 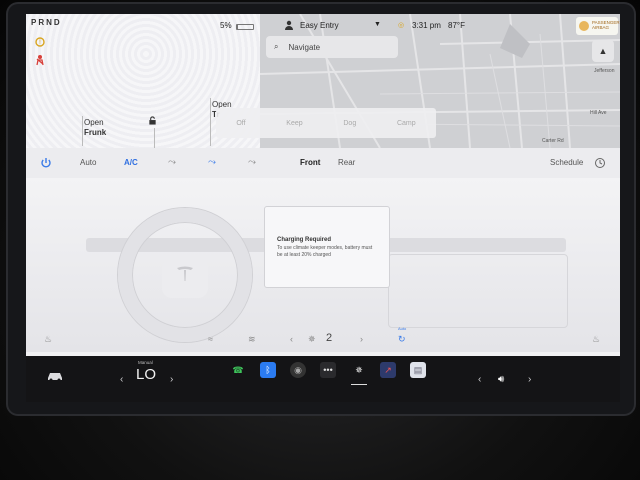 What do you see at coordinates (94, 122) in the screenshot?
I see `frunk-open-text: Open` at bounding box center [94, 122].